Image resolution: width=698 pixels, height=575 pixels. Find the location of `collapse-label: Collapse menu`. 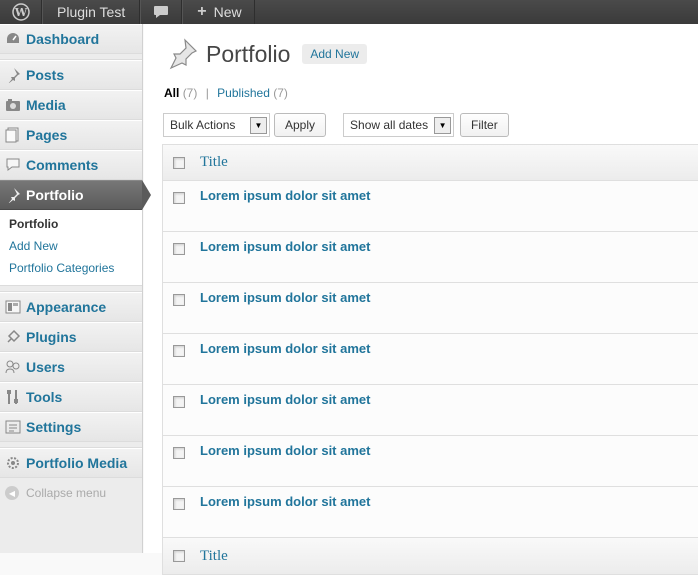

collapse-label: Collapse menu is located at coordinates (66, 493).